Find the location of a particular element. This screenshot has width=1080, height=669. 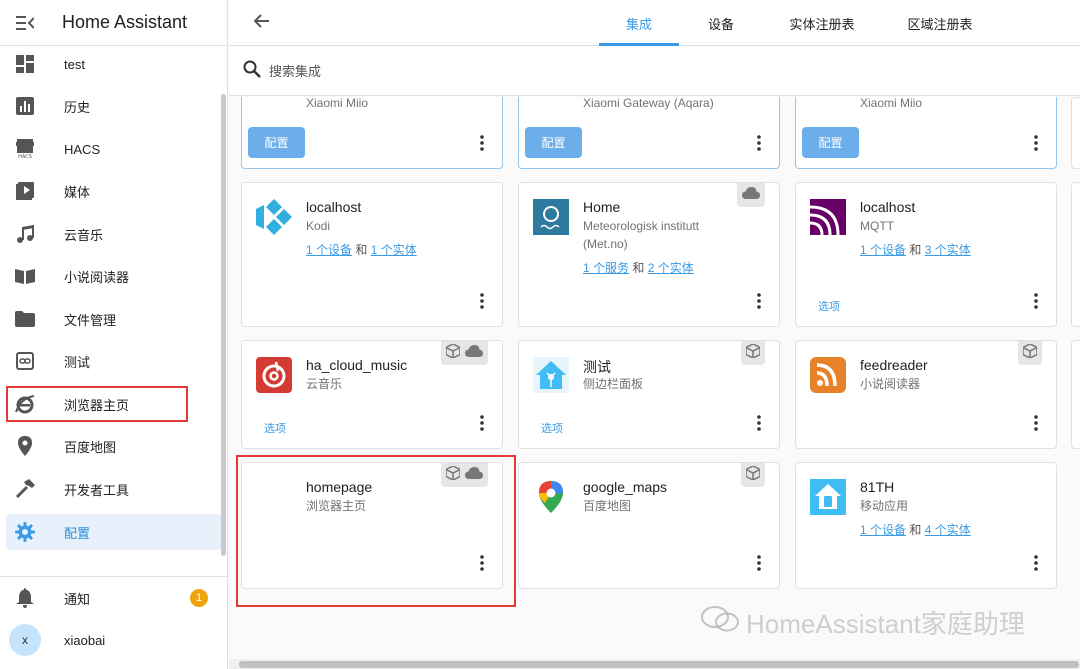

sidebar-item-user: x xiaobai is located at coordinates (114, 640).